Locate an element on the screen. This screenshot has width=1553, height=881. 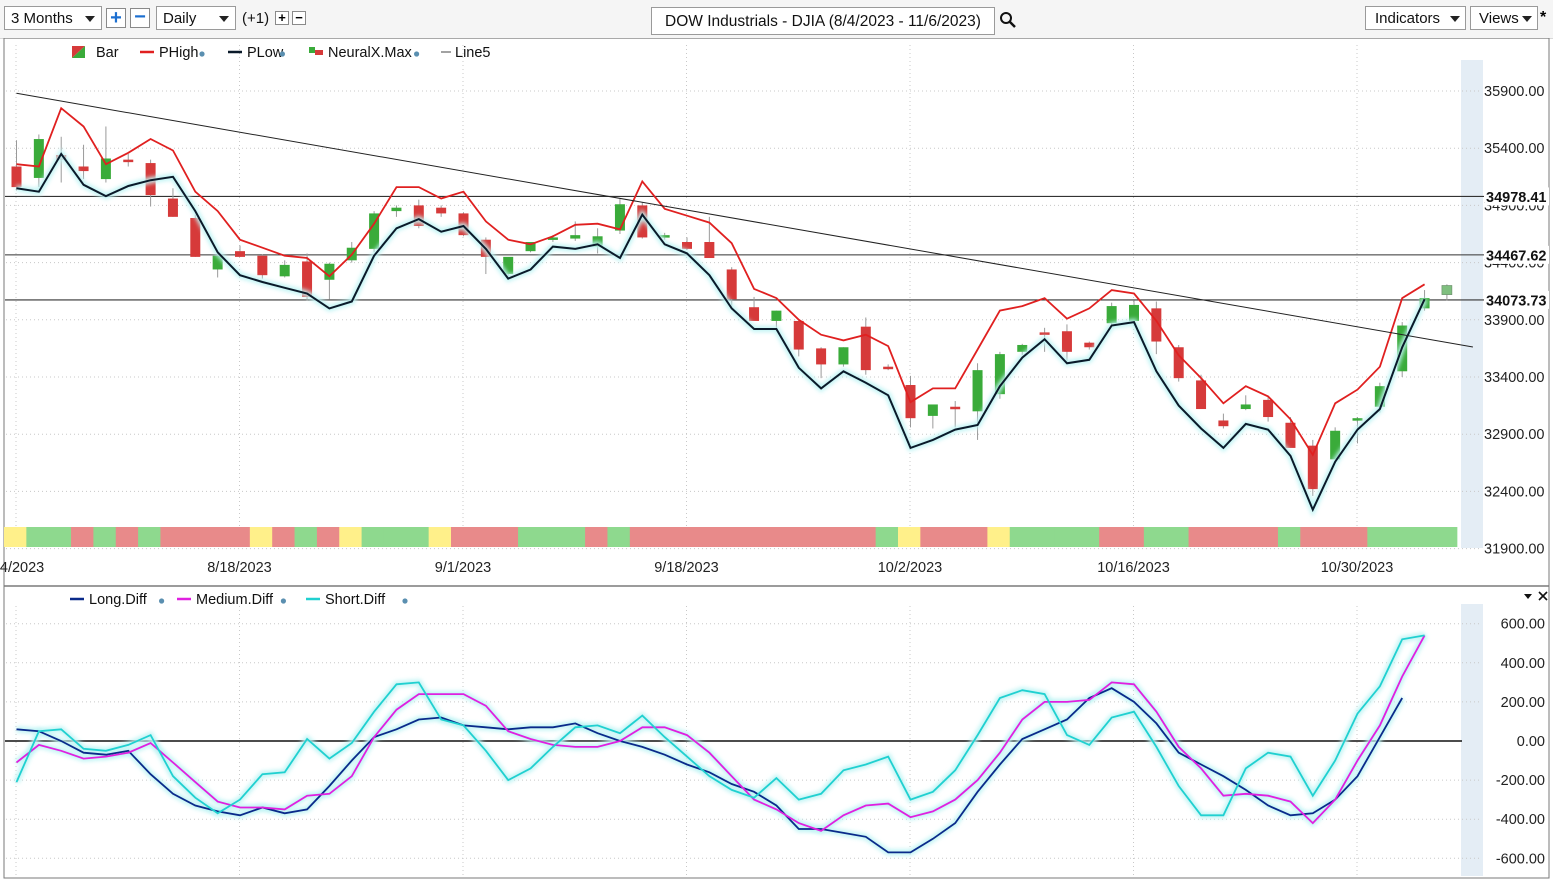
horizontal-line-labels: 34978.41 34467.62 34073.73 is located at coordinates (1517, 248).